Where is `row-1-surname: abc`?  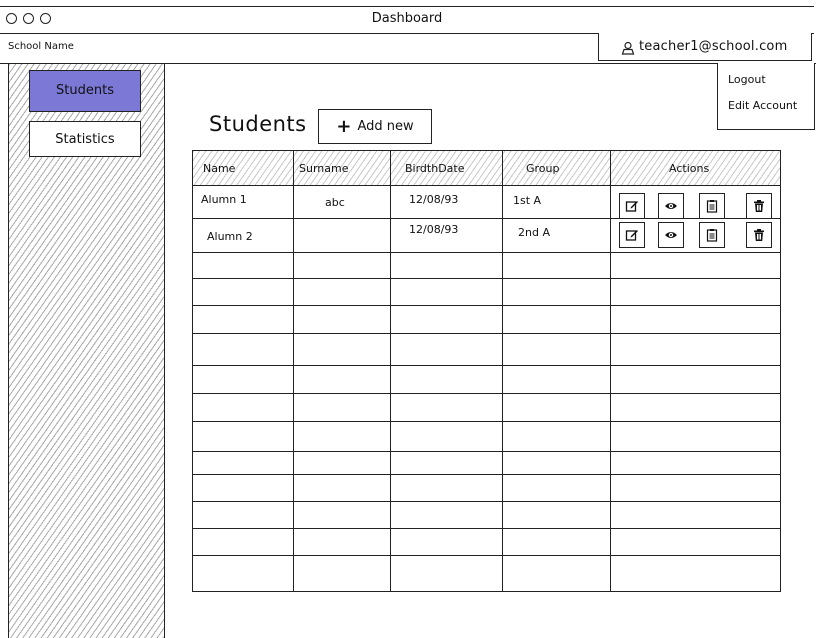
row-1-surname: abc is located at coordinates (335, 202).